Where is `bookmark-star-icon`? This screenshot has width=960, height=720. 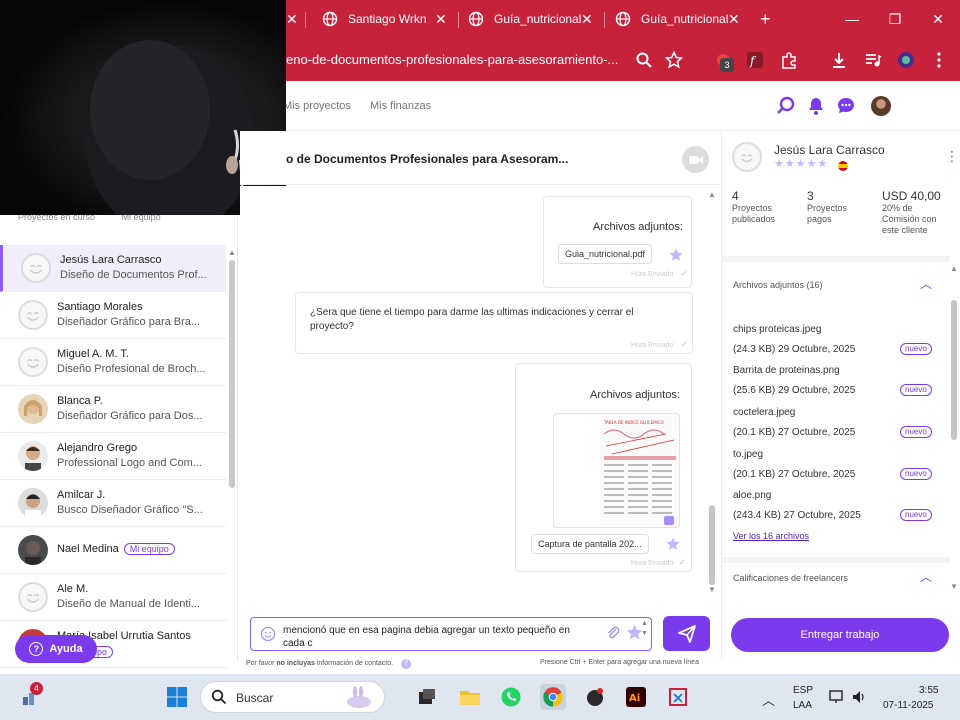
bookmark-star-icon is located at coordinates (674, 60).